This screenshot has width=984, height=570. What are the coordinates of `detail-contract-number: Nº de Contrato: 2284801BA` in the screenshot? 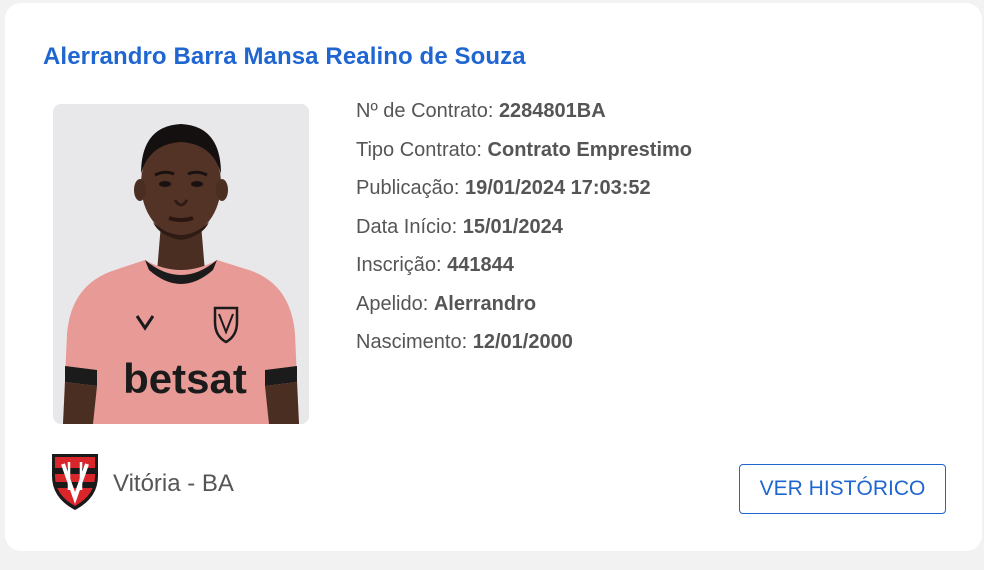 It's located at (524, 116).